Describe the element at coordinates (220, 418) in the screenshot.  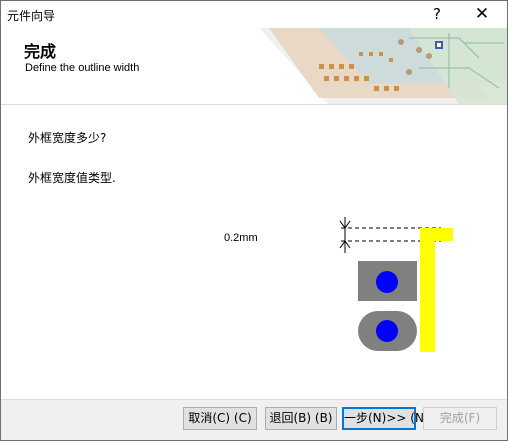
I see `cancel-button: 取消(C) (C)` at that location.